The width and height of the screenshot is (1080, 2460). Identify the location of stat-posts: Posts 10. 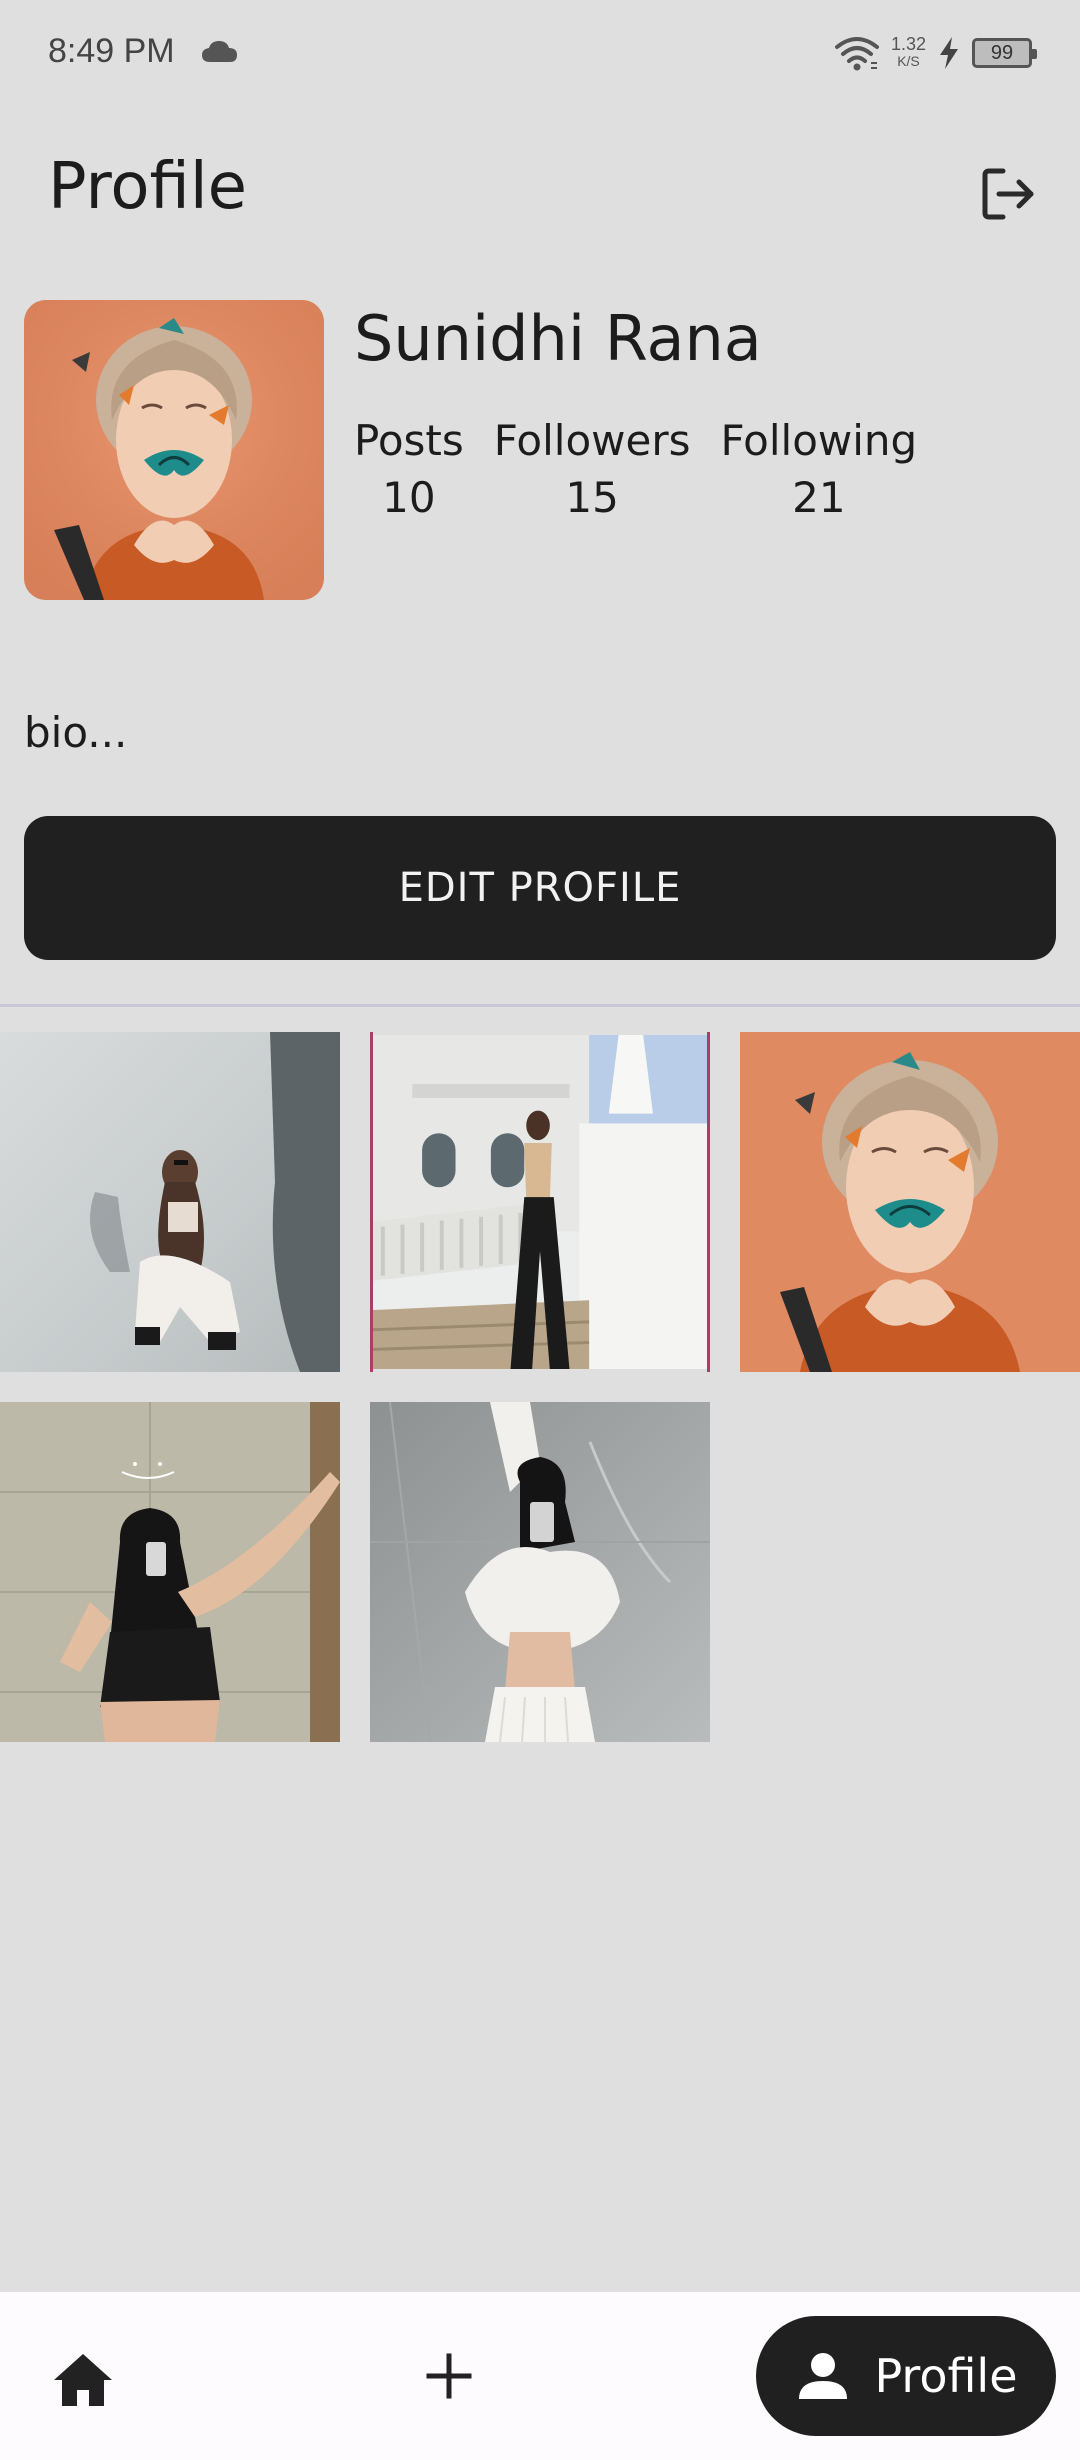
(409, 469).